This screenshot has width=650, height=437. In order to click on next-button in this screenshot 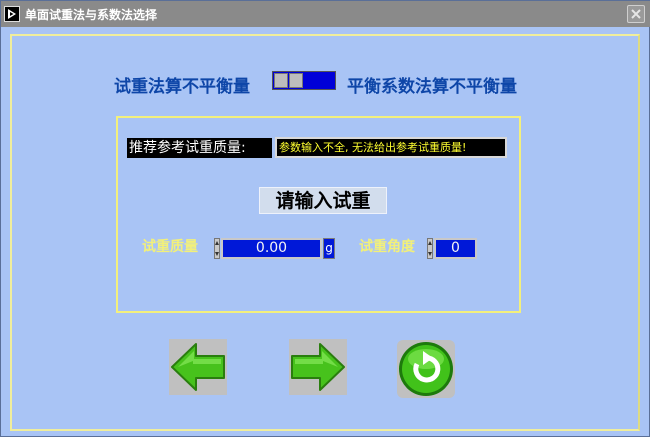, I will do `click(318, 367)`.